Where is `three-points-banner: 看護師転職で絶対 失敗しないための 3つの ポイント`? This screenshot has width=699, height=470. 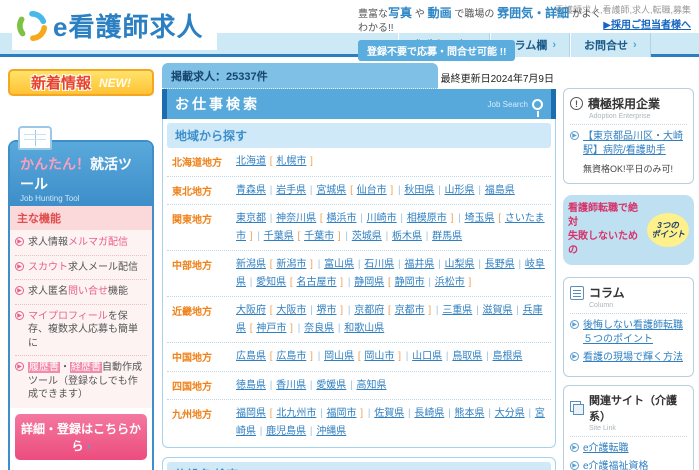 three-points-banner: 看護師転職で絶対 失敗しないための 3つの ポイント is located at coordinates (628, 230).